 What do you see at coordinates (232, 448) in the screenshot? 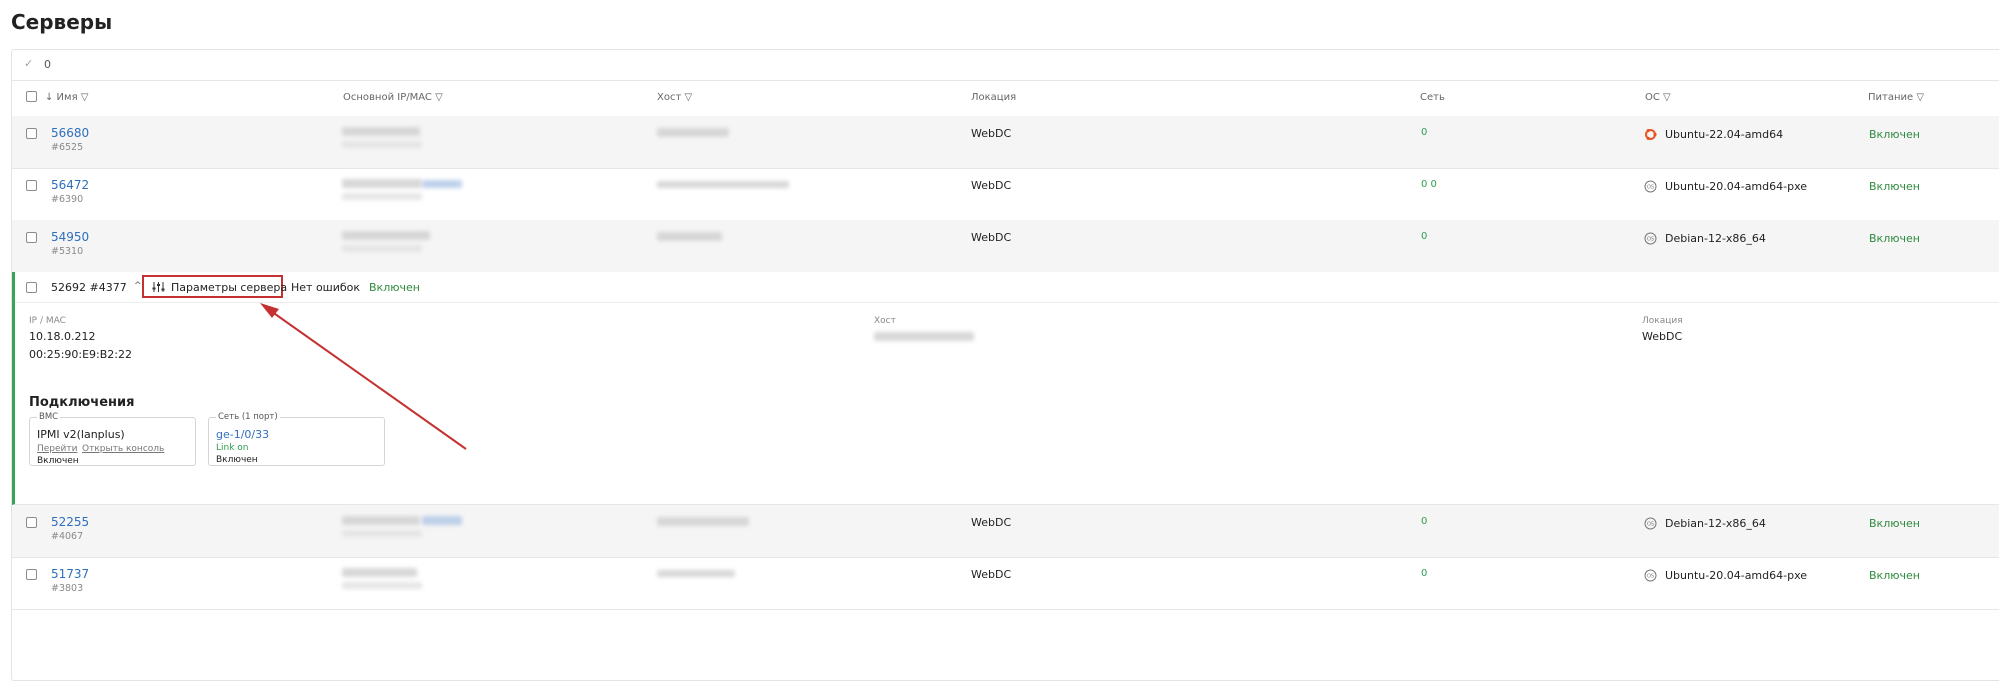
I see `link-status: Link on` at bounding box center [232, 448].